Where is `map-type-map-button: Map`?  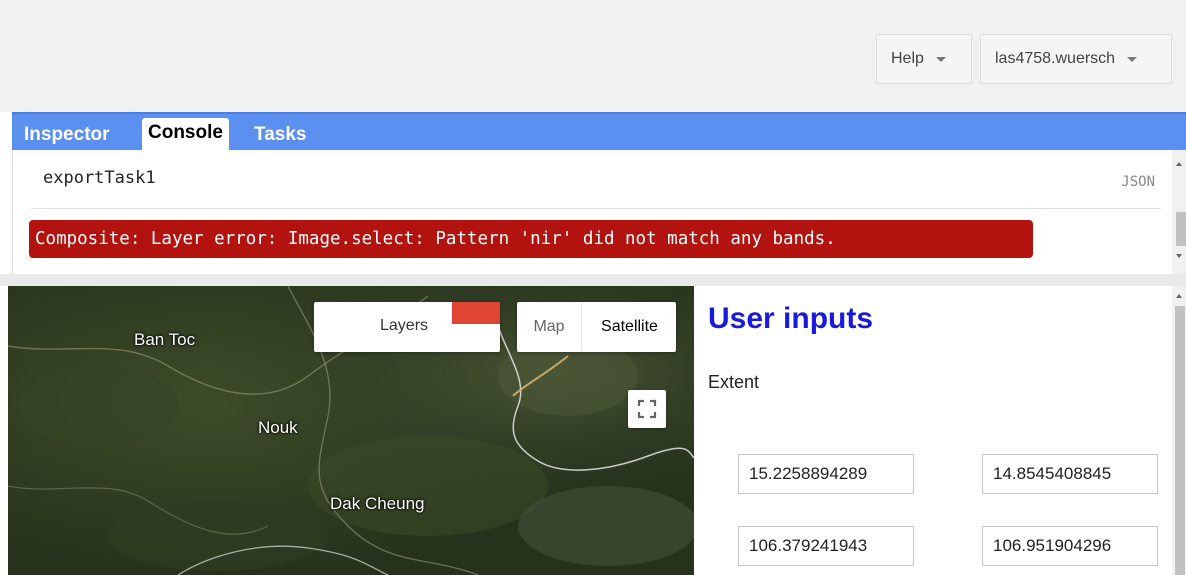 map-type-map-button: Map is located at coordinates (549, 327).